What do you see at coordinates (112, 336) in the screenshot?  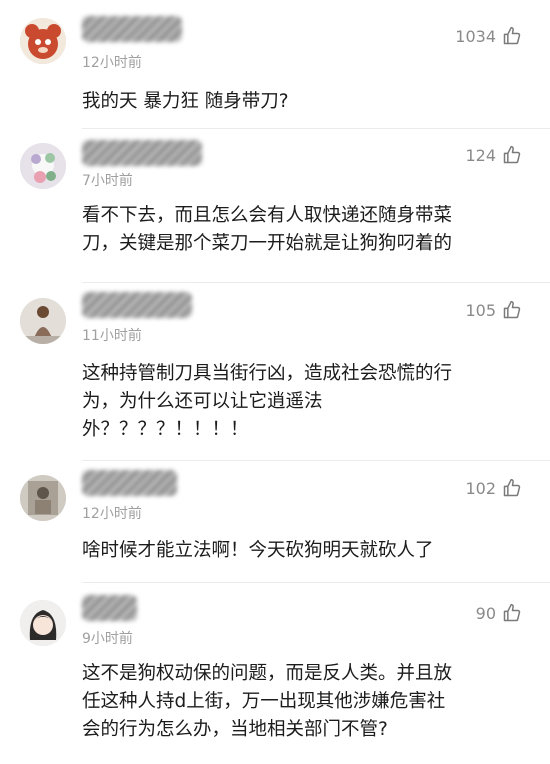 I see `comment-time: 11小时前` at bounding box center [112, 336].